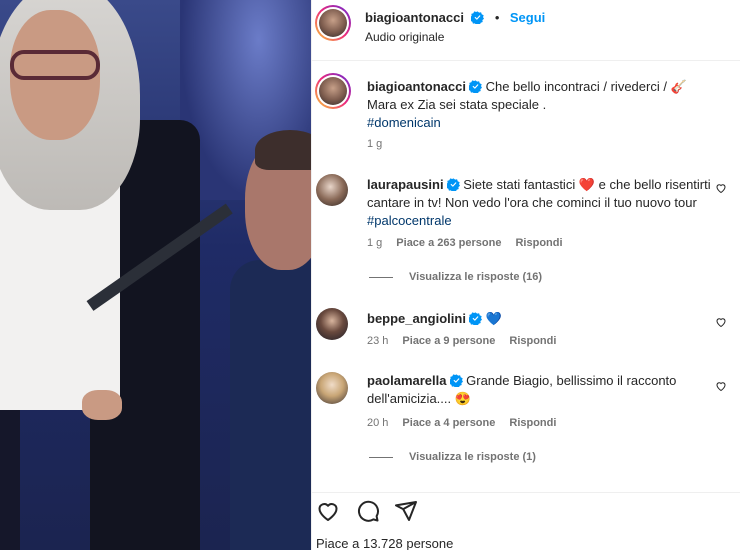 This screenshot has width=740, height=550. I want to click on caption-line2: Mara ex Zia sei stata speciale ., so click(457, 104).